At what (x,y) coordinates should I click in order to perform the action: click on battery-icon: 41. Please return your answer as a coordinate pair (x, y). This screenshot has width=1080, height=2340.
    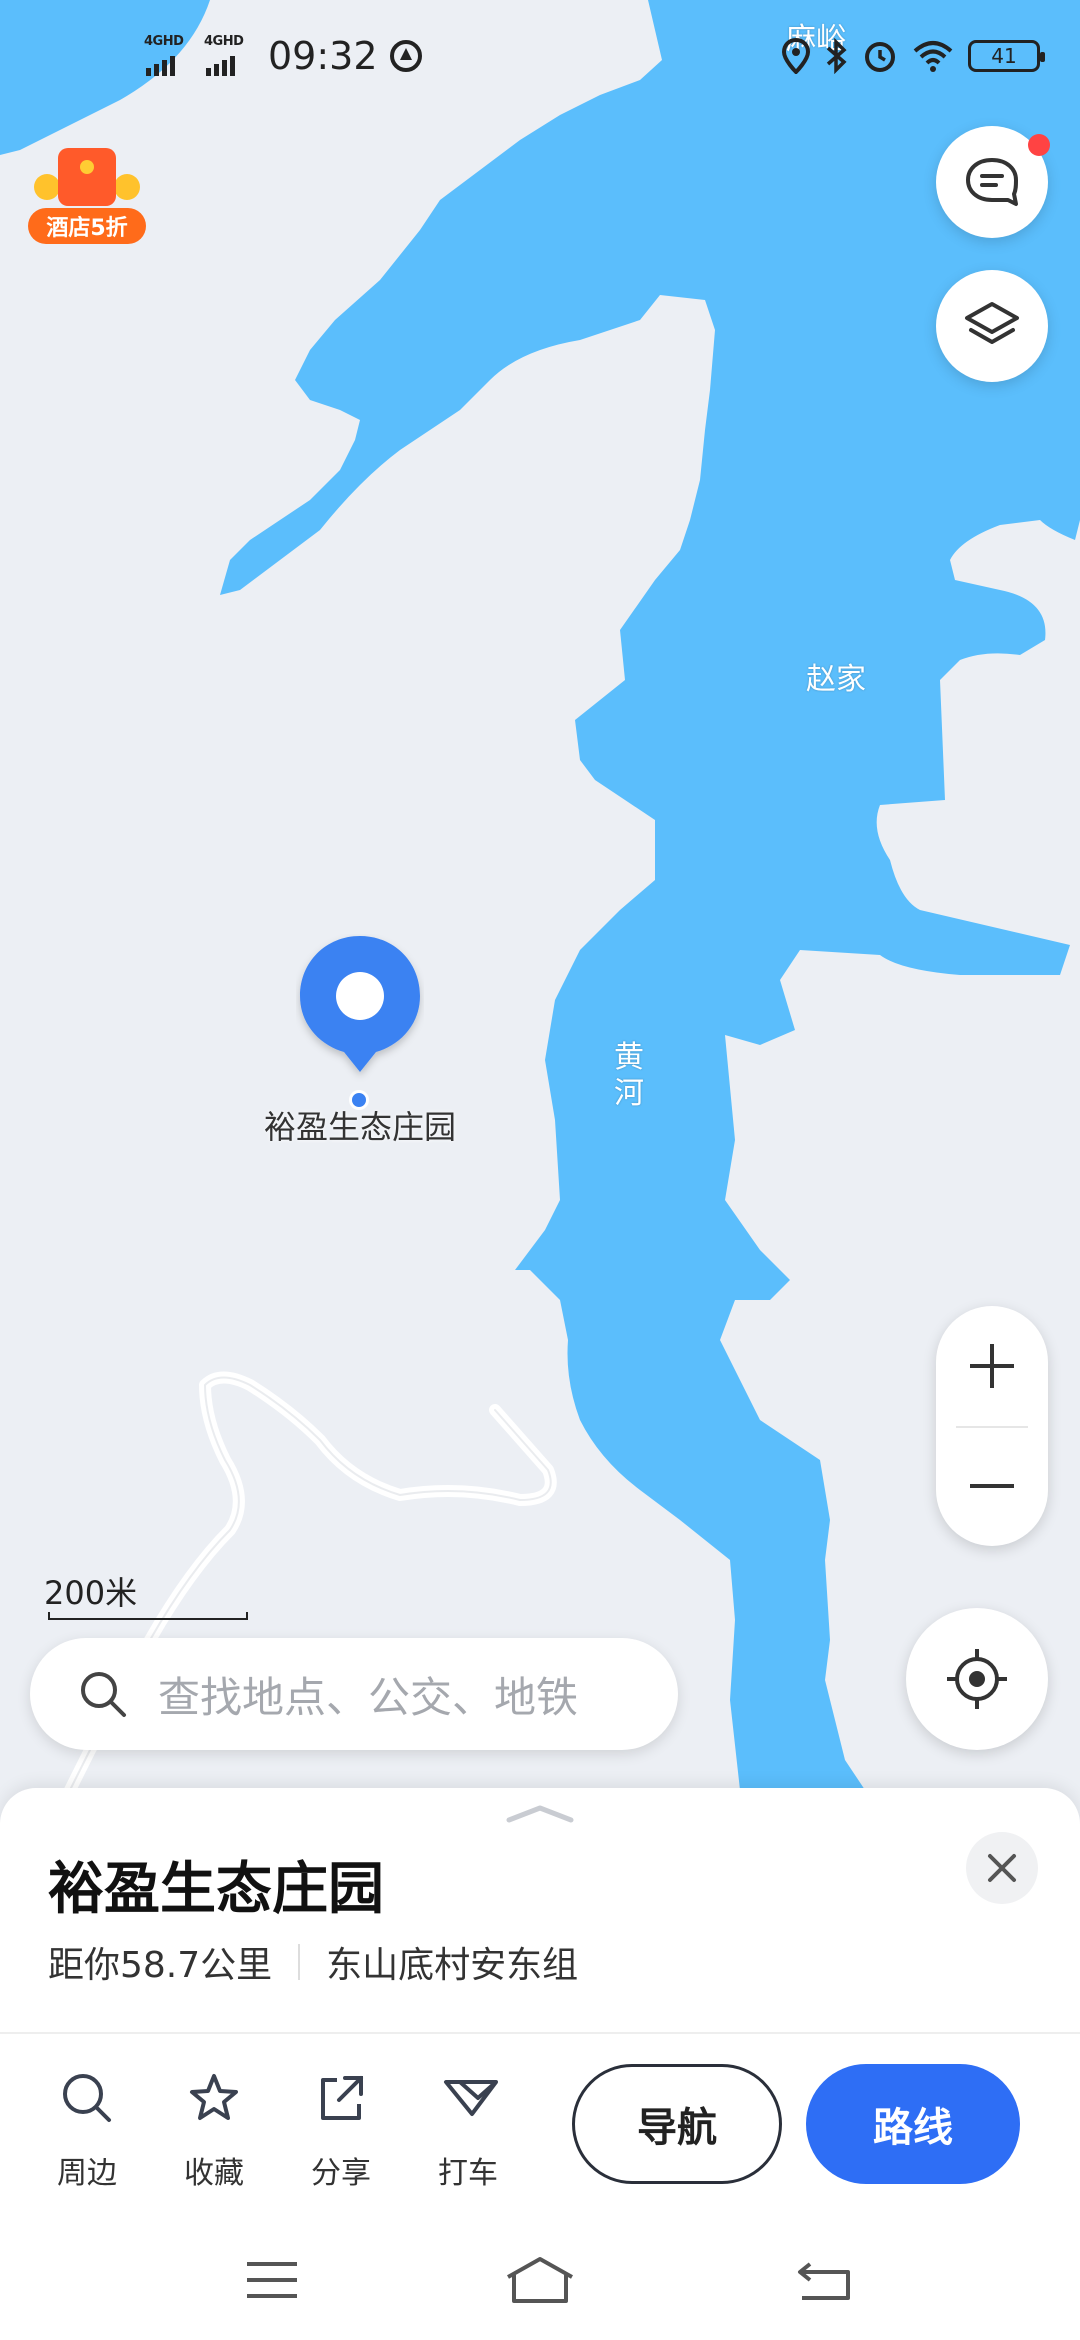
    Looking at the image, I should click on (1006, 56).